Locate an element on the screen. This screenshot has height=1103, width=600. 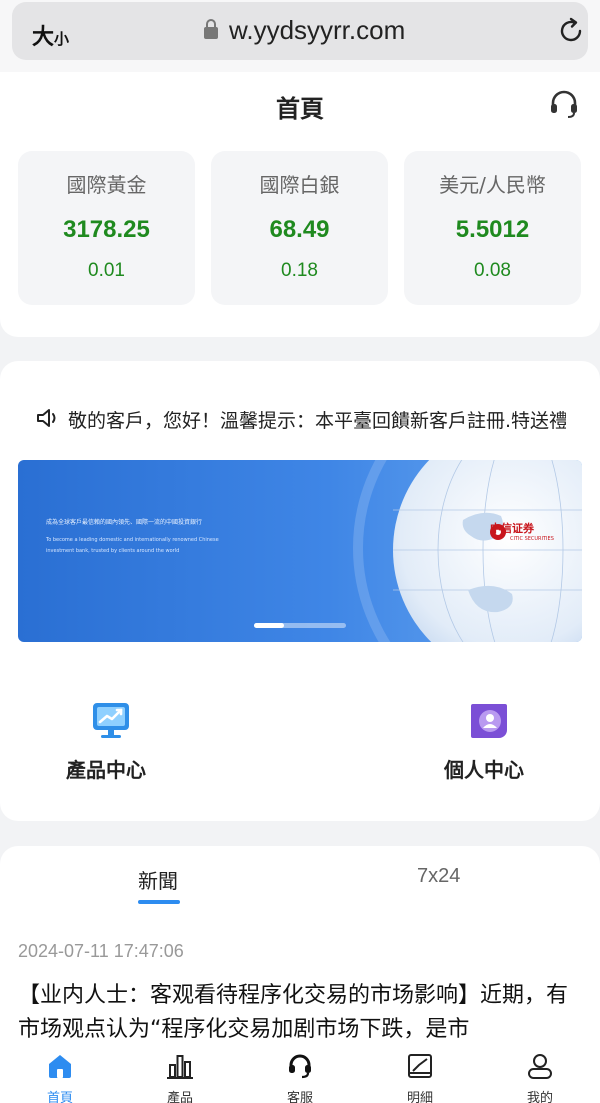
monitor-chart-icon is located at coordinates (111, 720).